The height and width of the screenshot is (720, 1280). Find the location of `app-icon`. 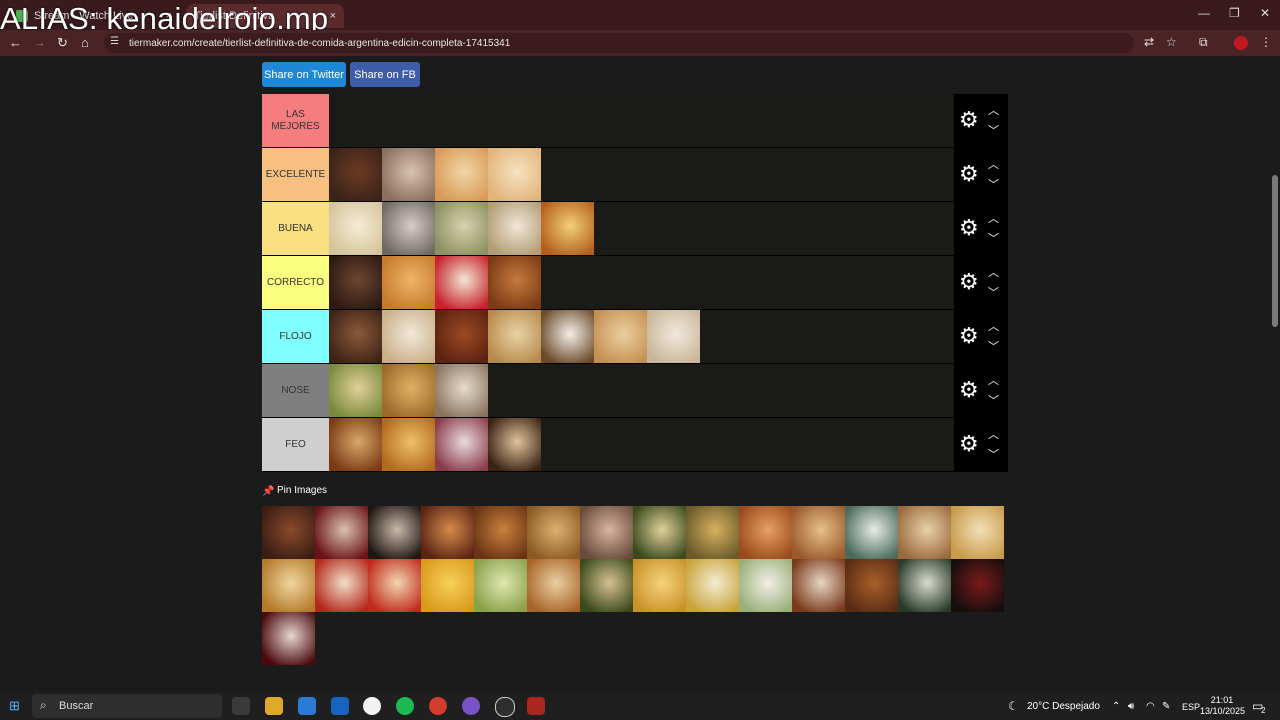

app-icon is located at coordinates (536, 706).